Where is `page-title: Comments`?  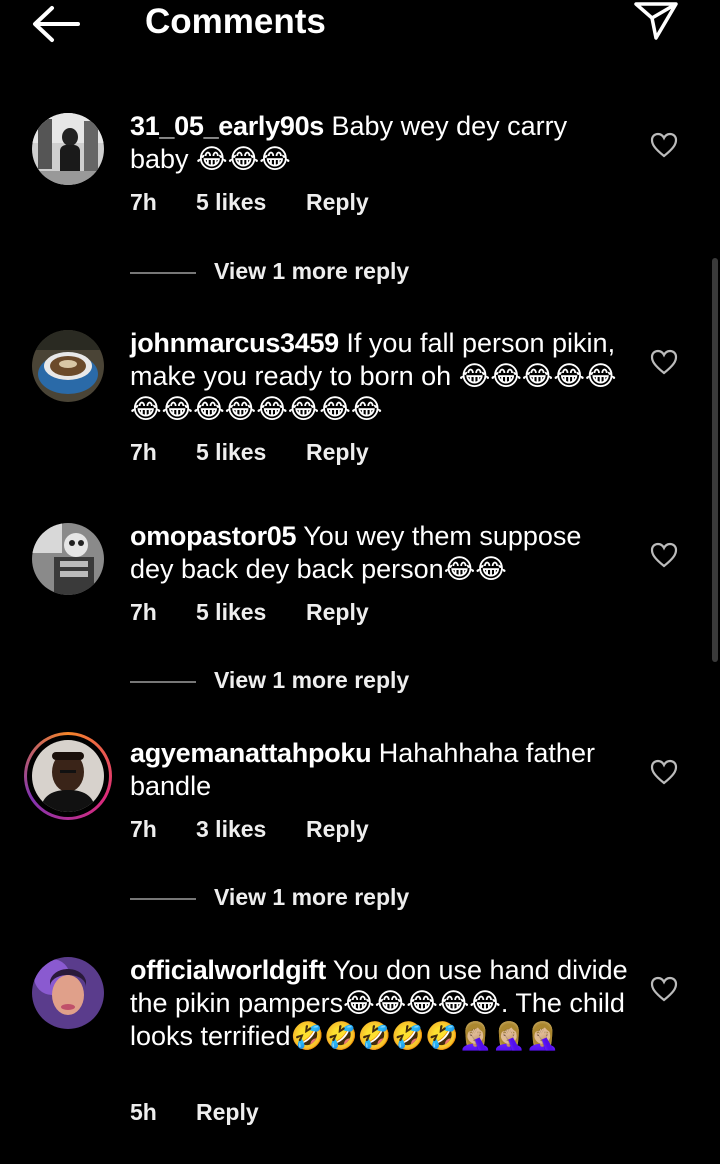
page-title: Comments is located at coordinates (235, 21).